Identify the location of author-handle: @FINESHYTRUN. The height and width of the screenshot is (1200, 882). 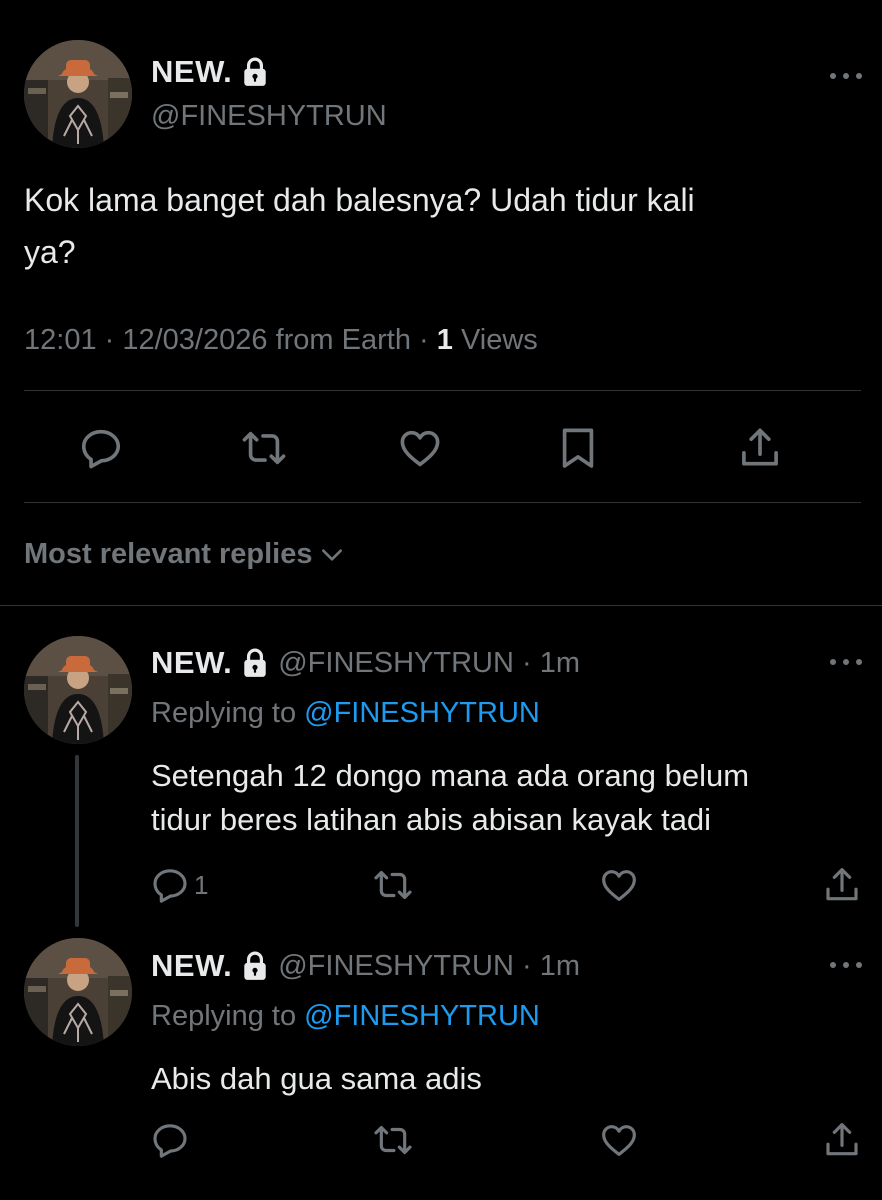
(269, 116).